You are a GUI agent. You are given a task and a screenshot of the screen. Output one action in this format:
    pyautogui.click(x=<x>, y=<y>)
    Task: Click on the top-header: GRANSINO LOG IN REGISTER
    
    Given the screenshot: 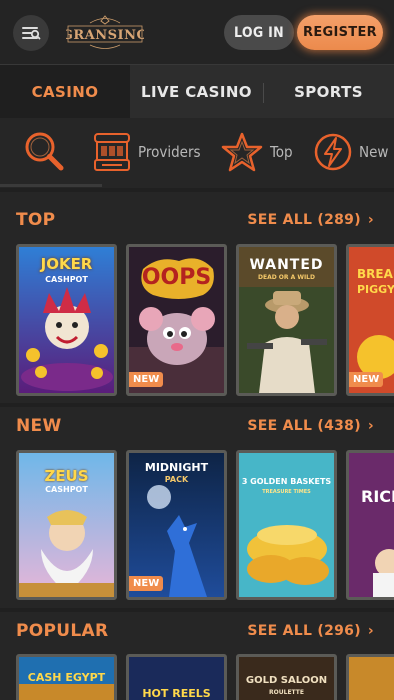 What is the action you would take?
    pyautogui.click(x=197, y=32)
    